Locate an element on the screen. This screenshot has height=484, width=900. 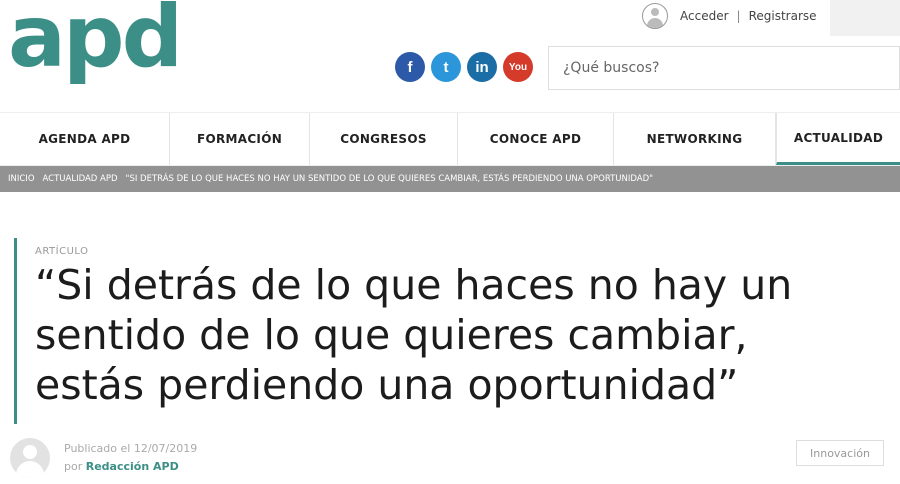
login-link: Acceder is located at coordinates (704, 16).